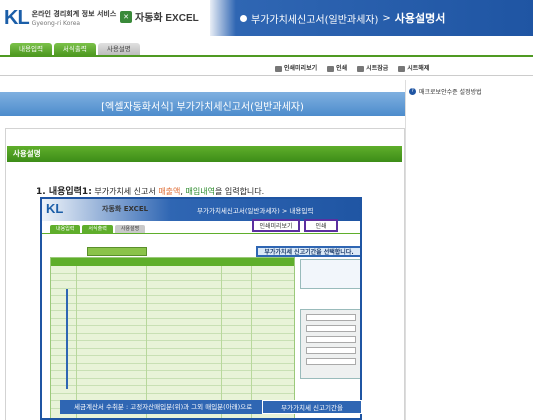 The height and width of the screenshot is (420, 533). What do you see at coordinates (117, 251) in the screenshot?
I see `inner-green-button` at bounding box center [117, 251].